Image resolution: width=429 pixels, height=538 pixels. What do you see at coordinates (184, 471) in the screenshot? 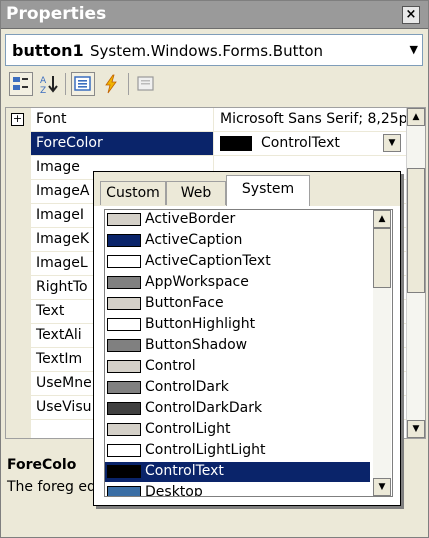
I see `color-label: ControlText` at bounding box center [184, 471].